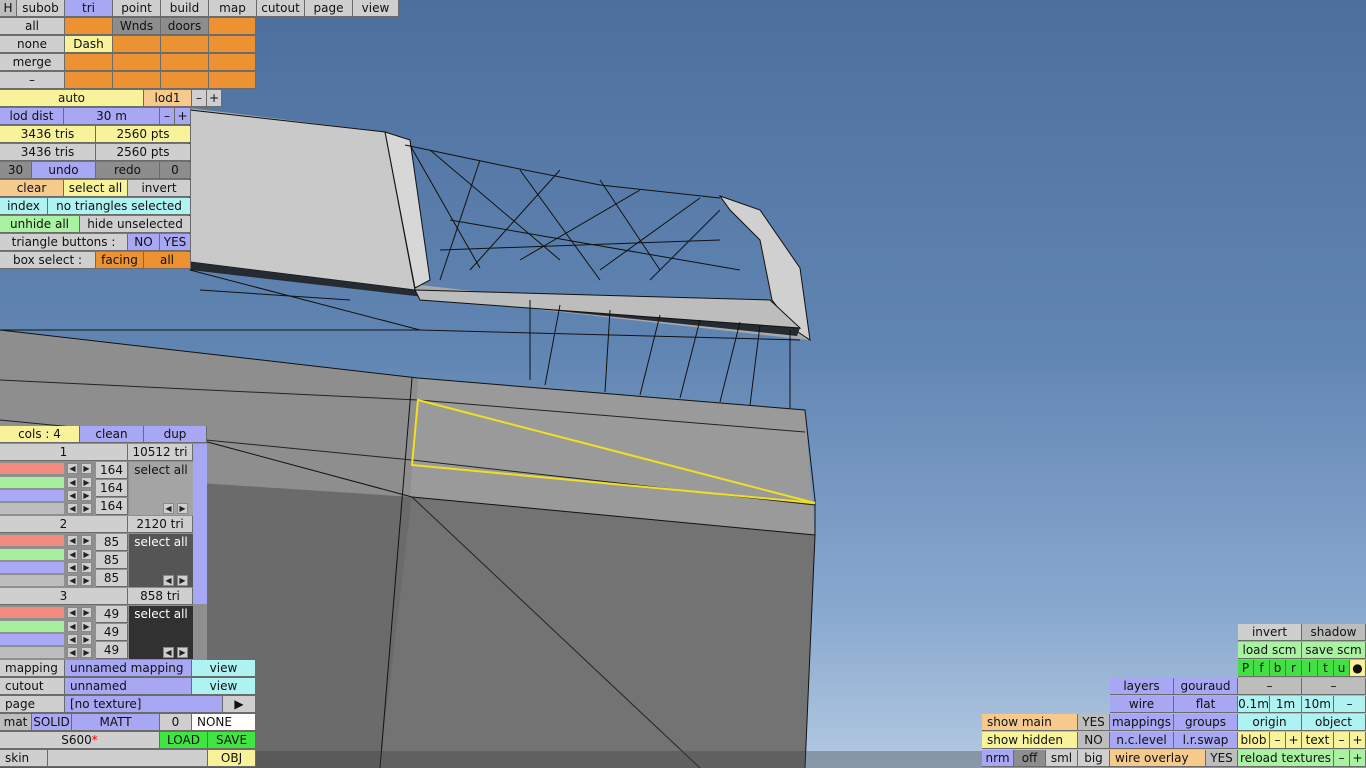 Image resolution: width=1366 pixels, height=768 pixels. What do you see at coordinates (1254, 740) in the screenshot?
I see `blob-button: blob` at bounding box center [1254, 740].